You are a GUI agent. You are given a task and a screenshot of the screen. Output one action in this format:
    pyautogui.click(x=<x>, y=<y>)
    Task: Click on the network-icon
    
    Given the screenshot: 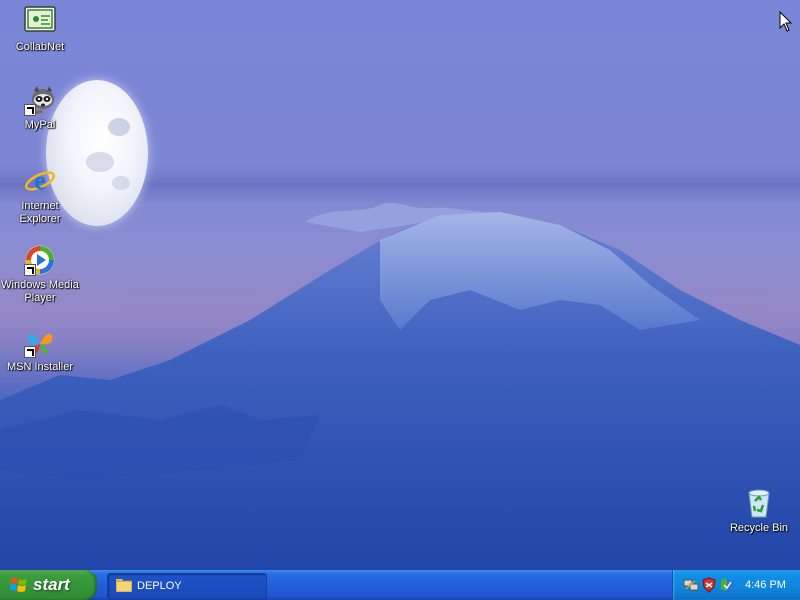 What is the action you would take?
    pyautogui.click(x=691, y=585)
    